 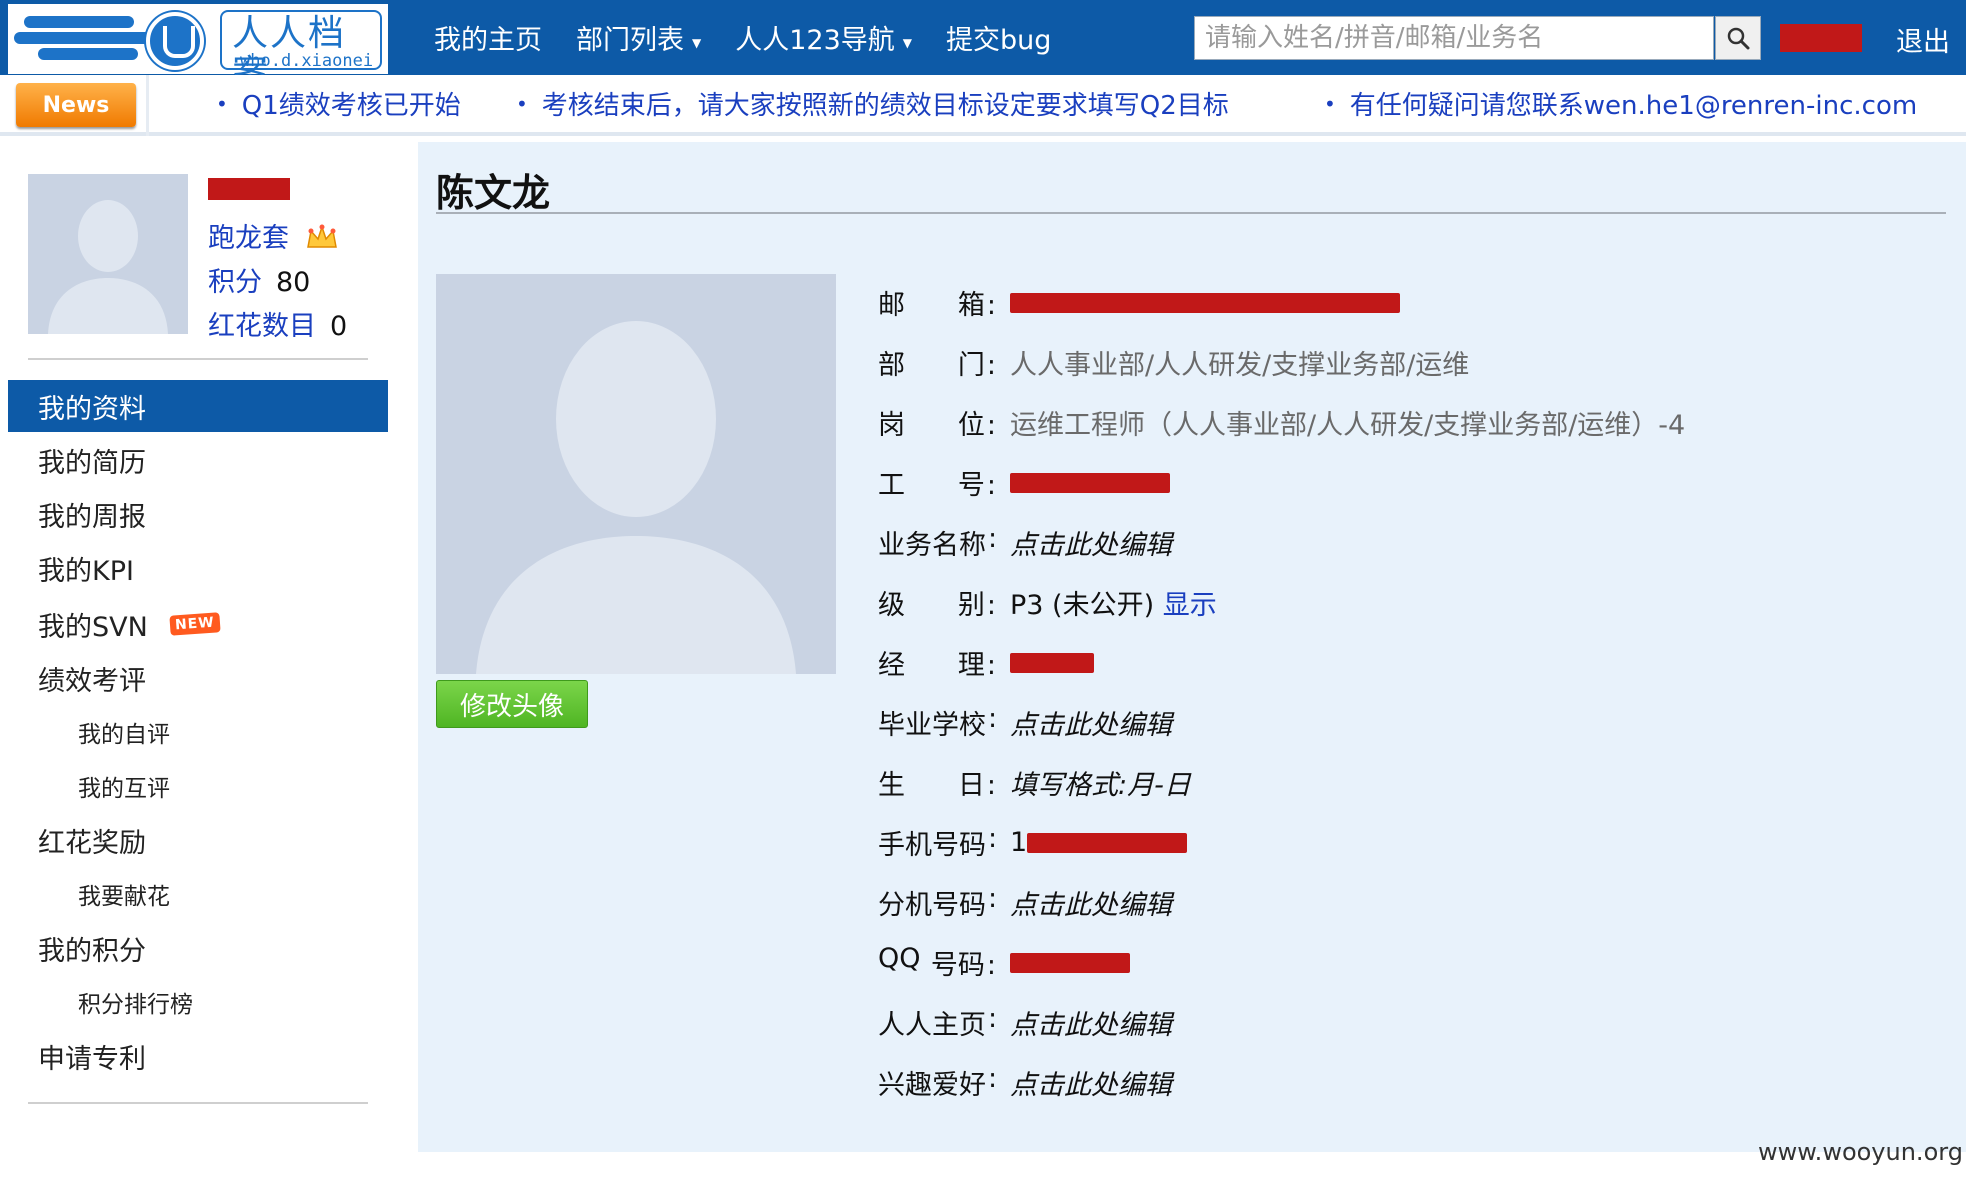 I want to click on logout-link: 退出, so click(x=1923, y=39).